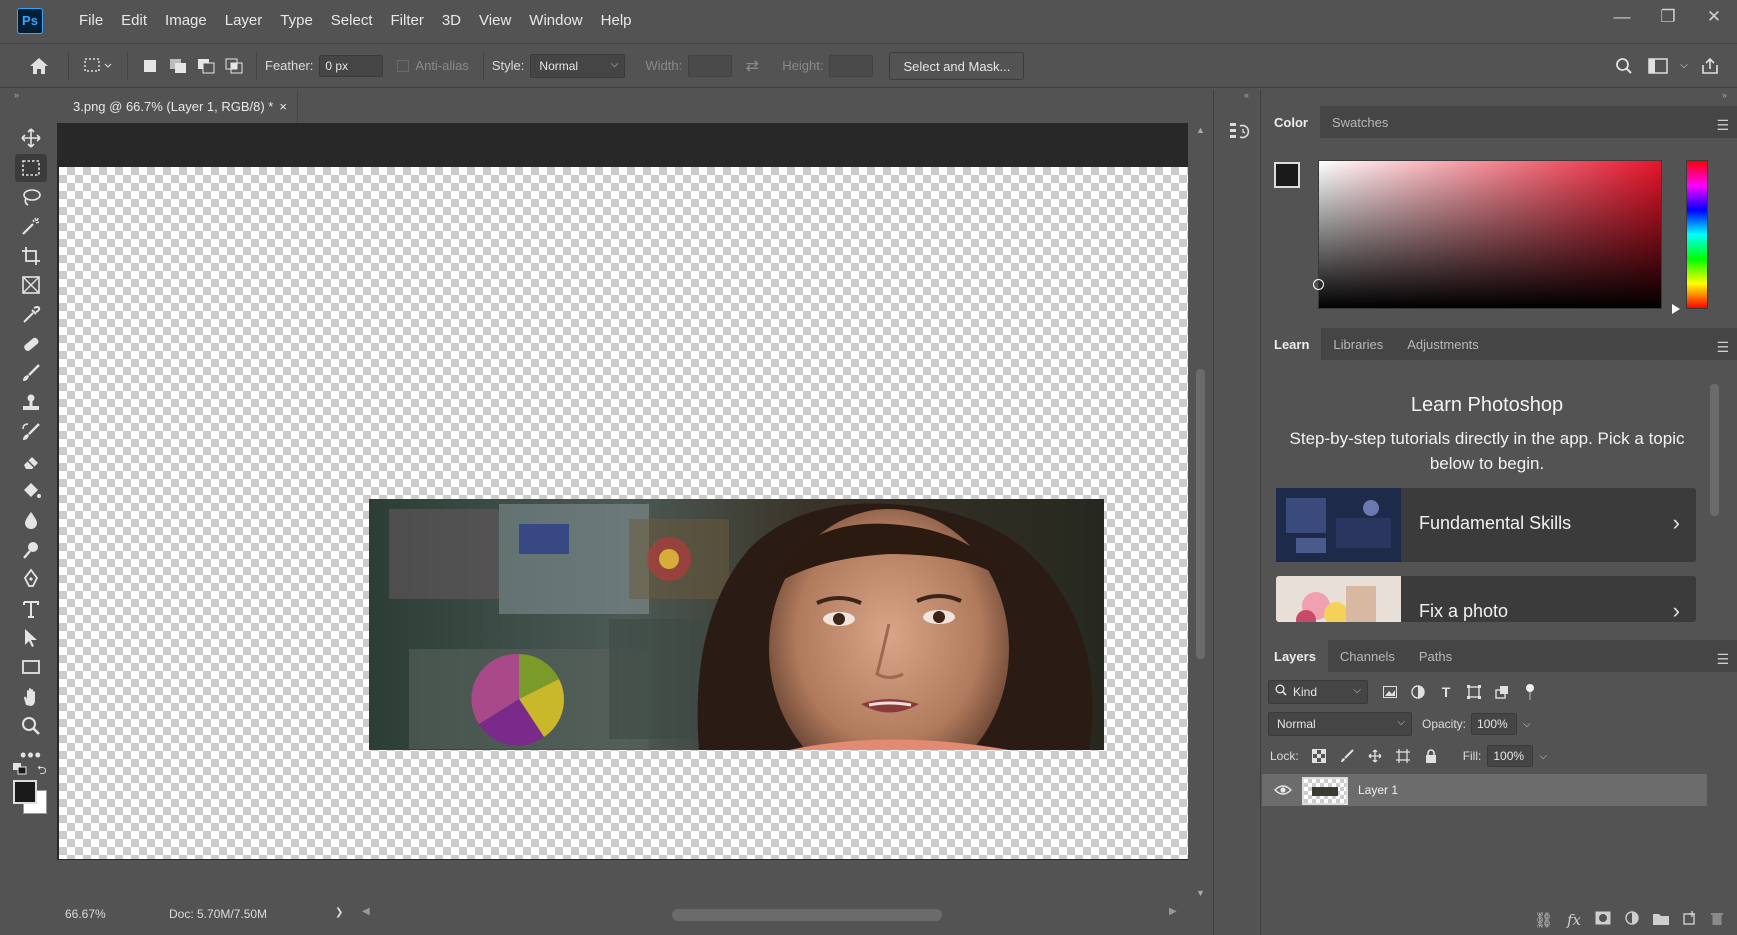 The height and width of the screenshot is (935, 1737). Describe the element at coordinates (1543, 920) in the screenshot. I see `link-layers-icon: ⛓` at that location.